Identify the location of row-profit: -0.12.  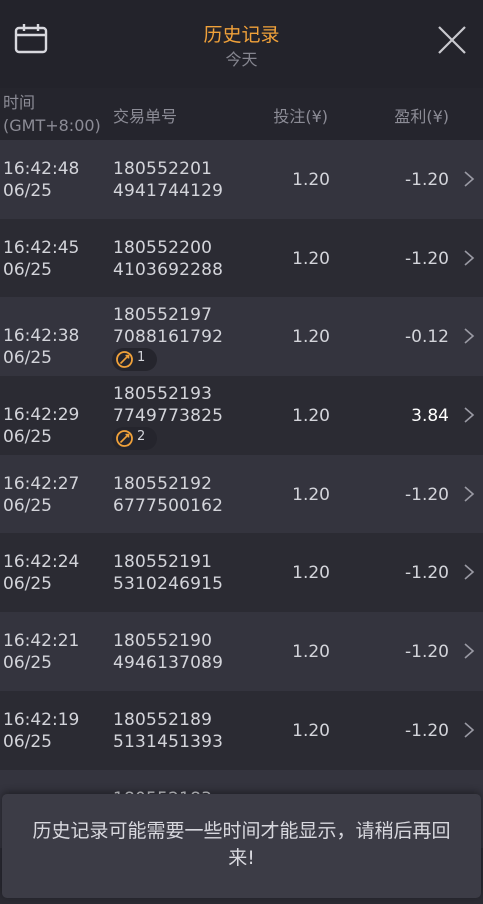
(427, 337).